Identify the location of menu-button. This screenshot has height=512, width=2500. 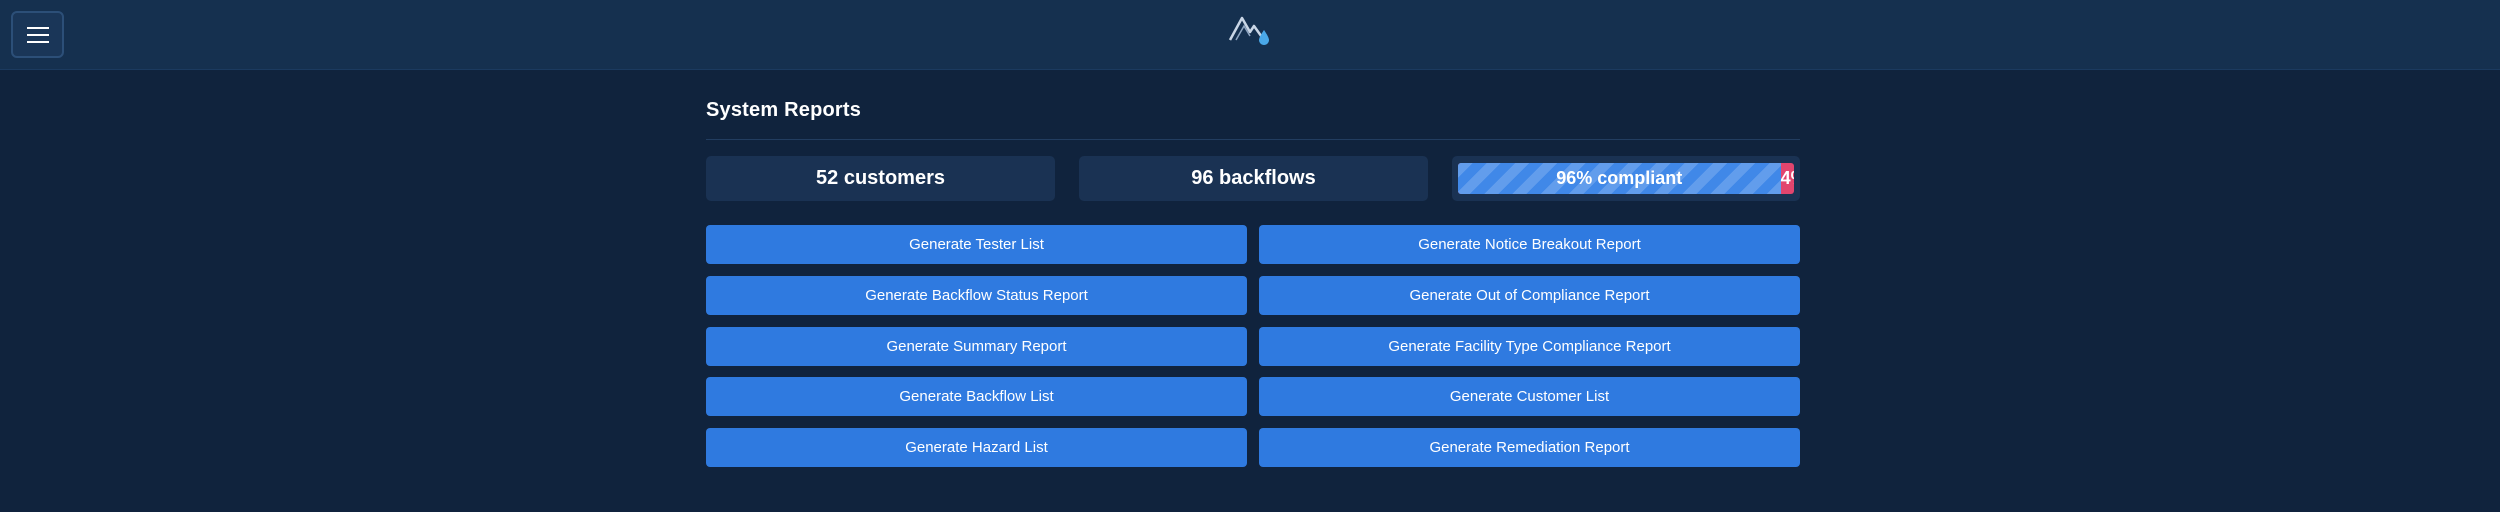
(37, 34).